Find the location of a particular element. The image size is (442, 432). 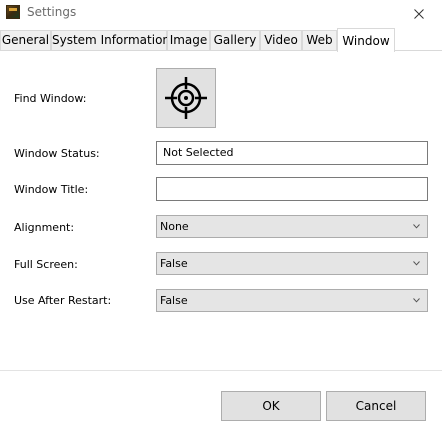

window-title-label: Window Title: is located at coordinates (51, 189).